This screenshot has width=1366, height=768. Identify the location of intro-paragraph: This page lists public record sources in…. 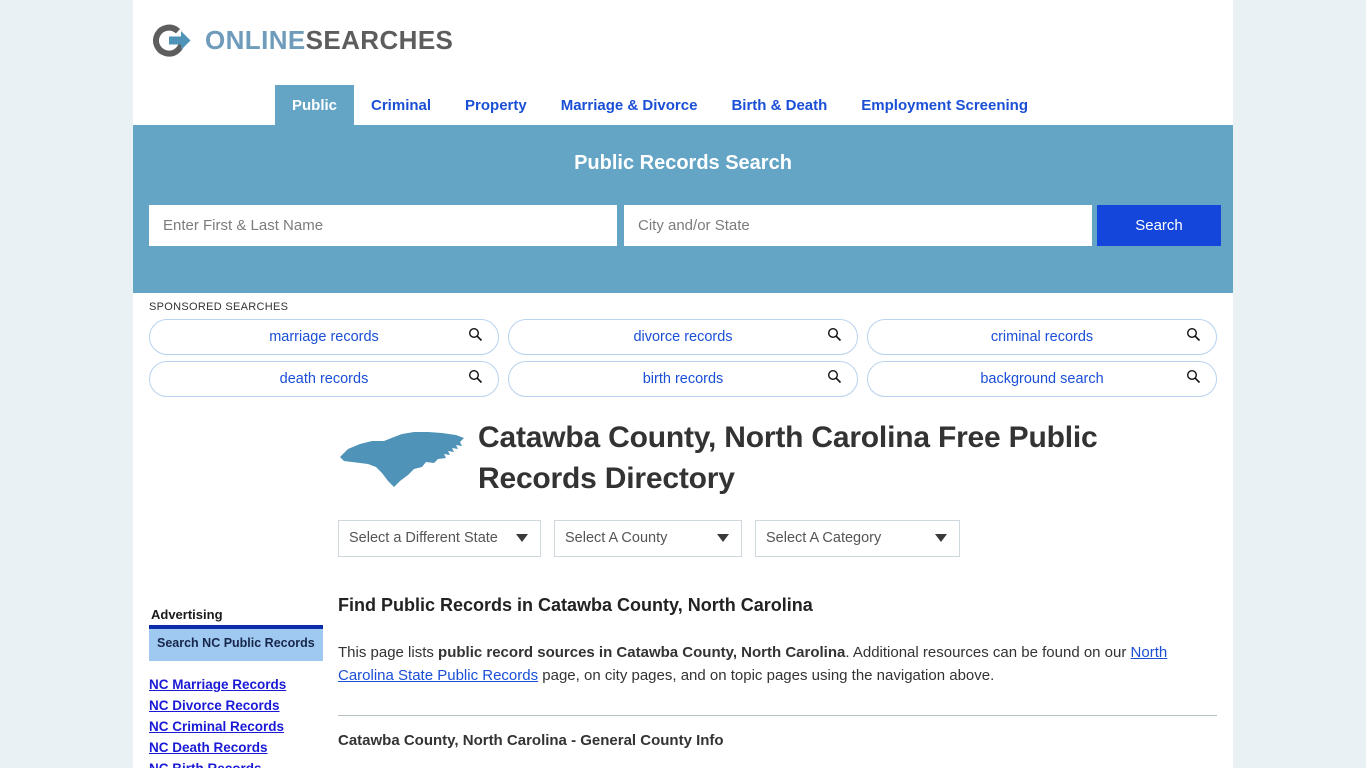
(777, 664).